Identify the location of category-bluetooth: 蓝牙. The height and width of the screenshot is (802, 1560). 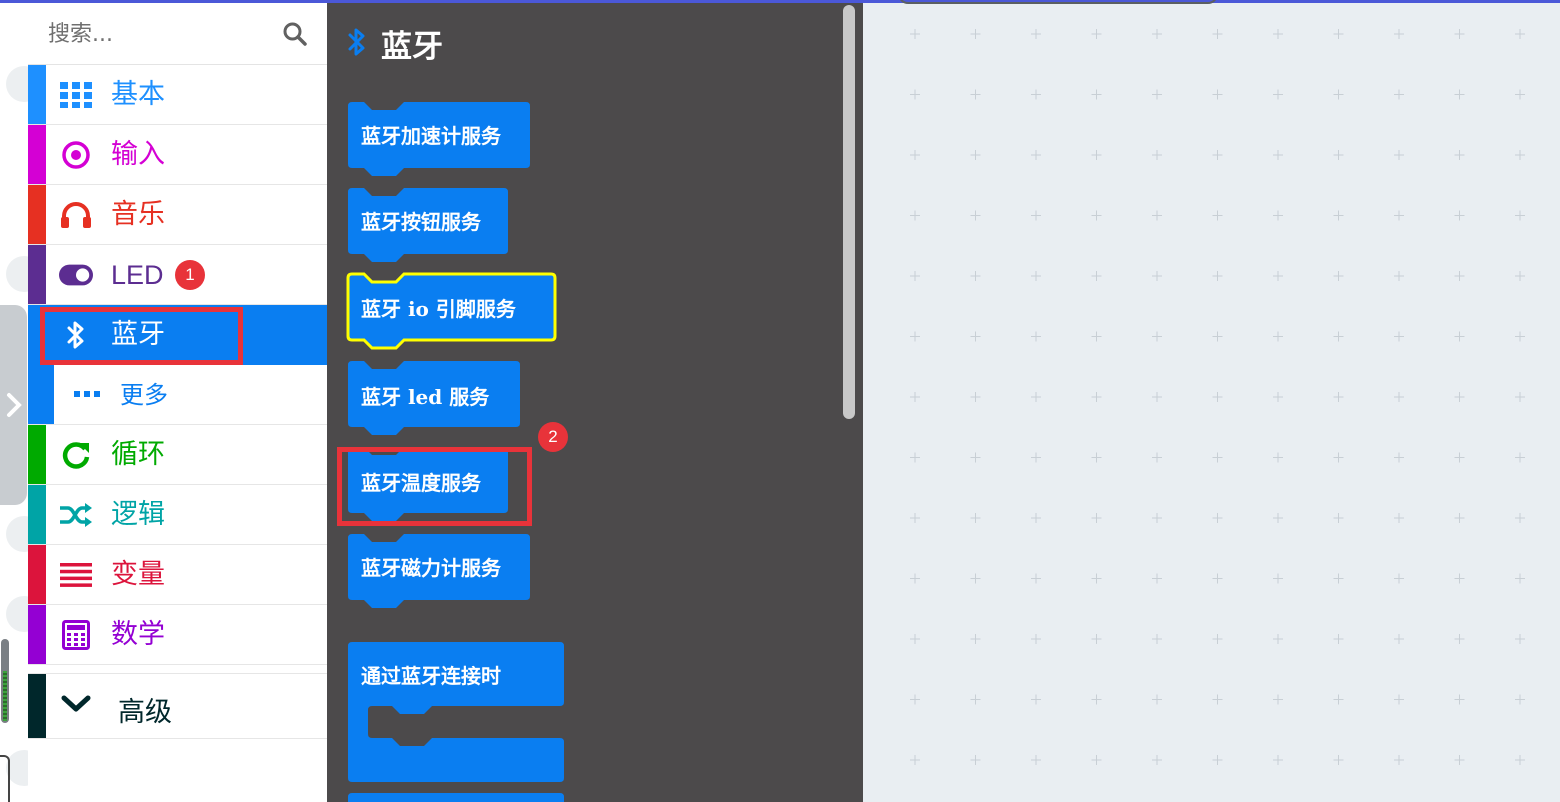
(177, 335).